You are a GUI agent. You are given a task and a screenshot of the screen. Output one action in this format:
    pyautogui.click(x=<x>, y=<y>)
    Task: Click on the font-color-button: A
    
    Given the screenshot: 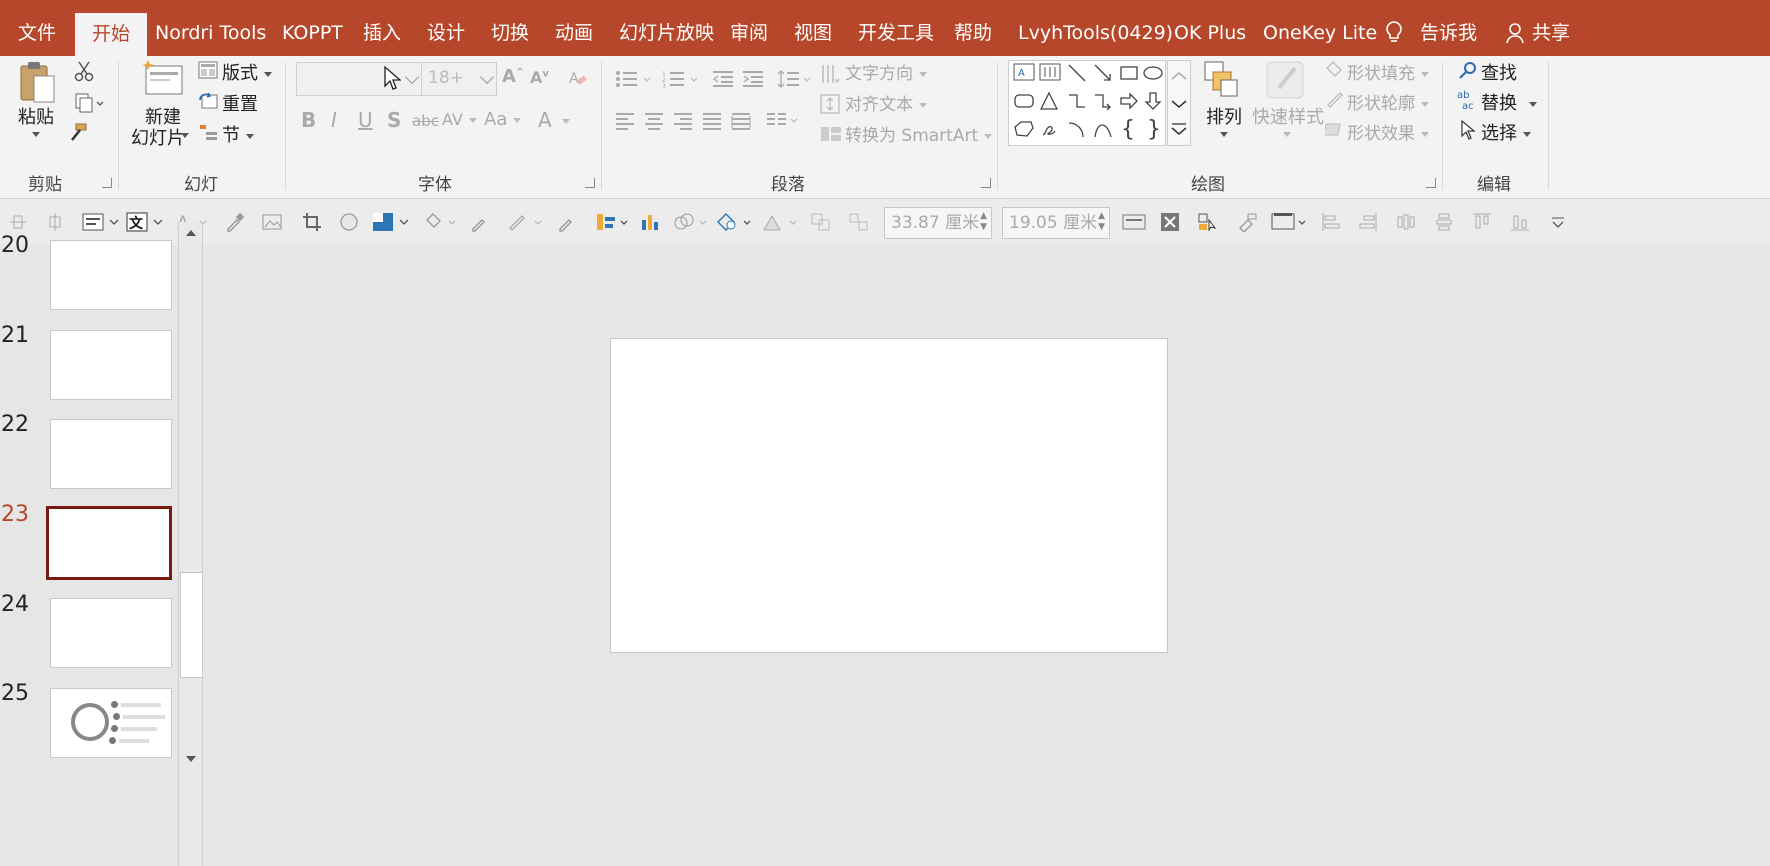 What is the action you would take?
    pyautogui.click(x=554, y=120)
    